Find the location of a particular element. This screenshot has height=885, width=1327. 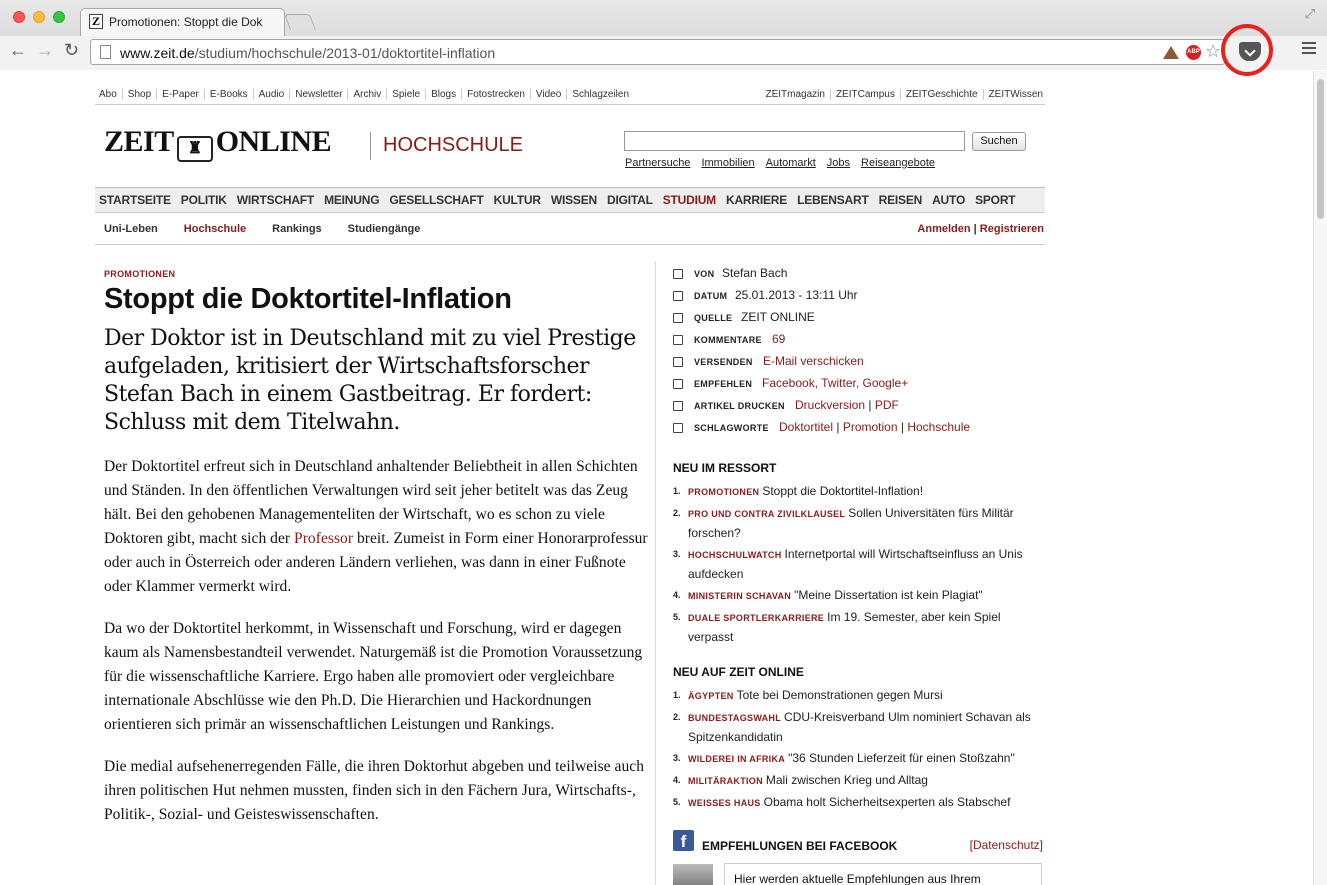

quicklink: Reiseangebote is located at coordinates (898, 163).